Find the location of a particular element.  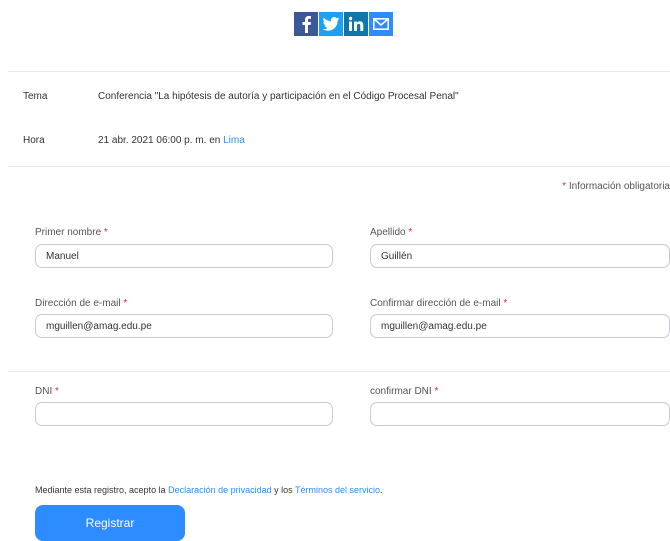

confirm-email-label: Confirmar dirección de e-mail * is located at coordinates (438, 303).